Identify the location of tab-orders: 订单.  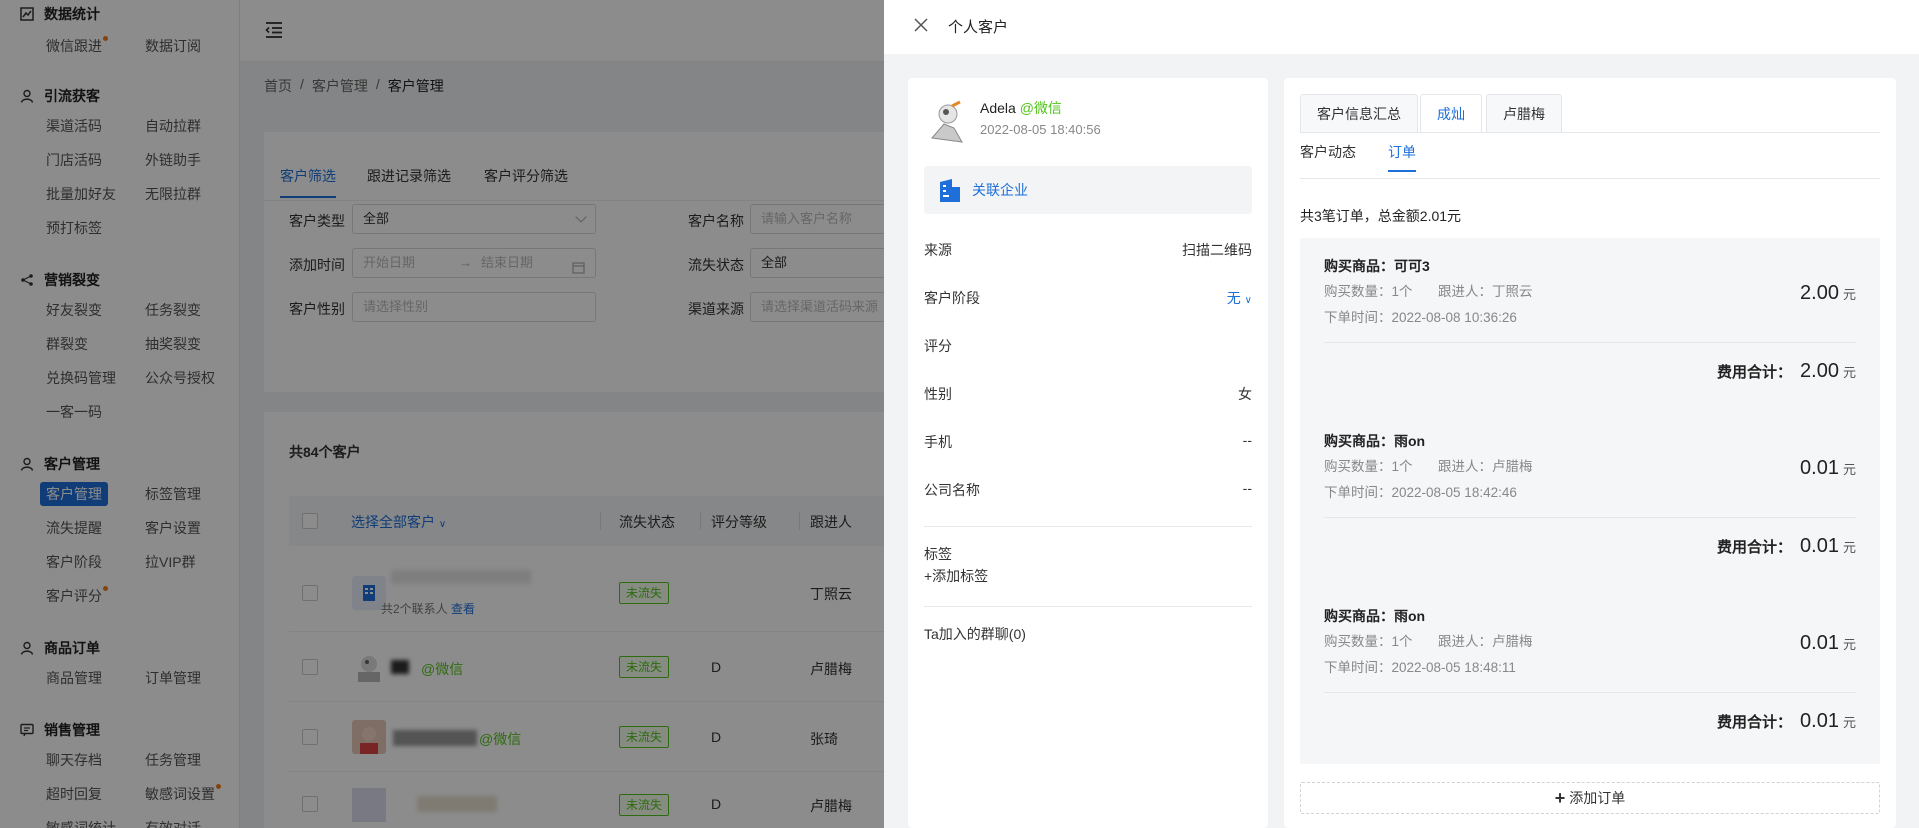
(1402, 152).